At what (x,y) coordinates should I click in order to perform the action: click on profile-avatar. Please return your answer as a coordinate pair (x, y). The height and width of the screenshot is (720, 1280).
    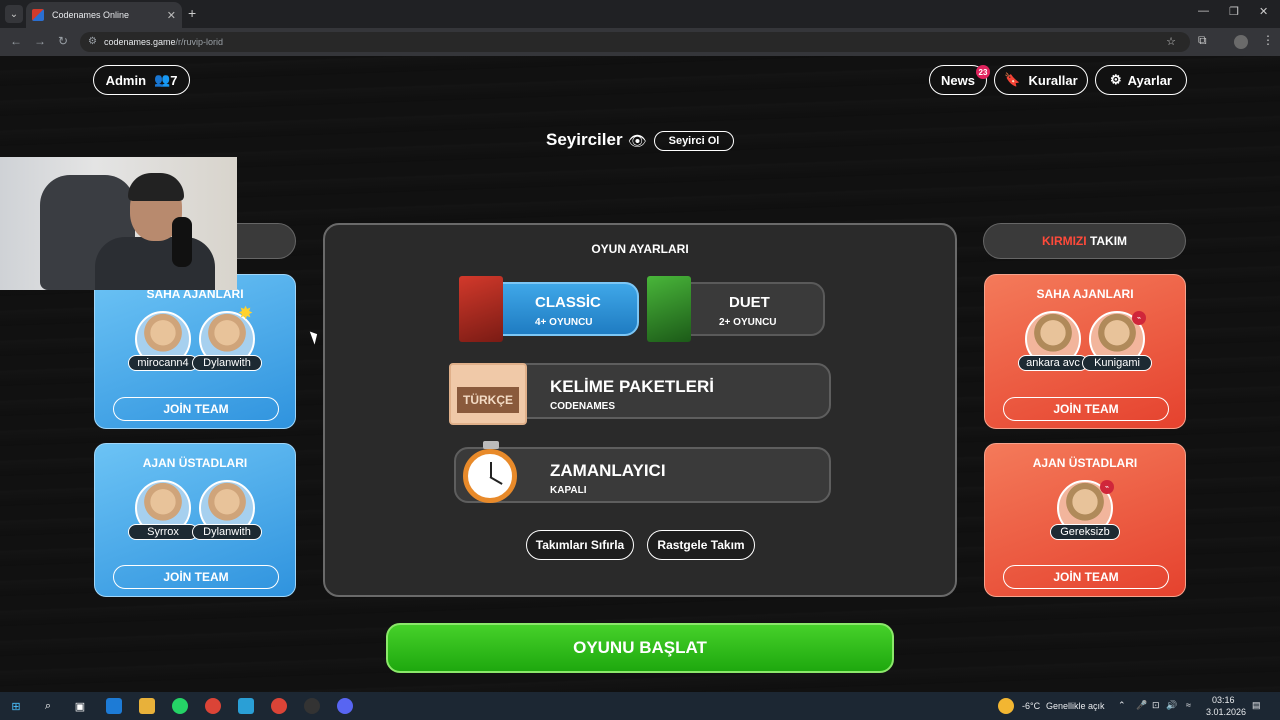
    Looking at the image, I should click on (1241, 42).